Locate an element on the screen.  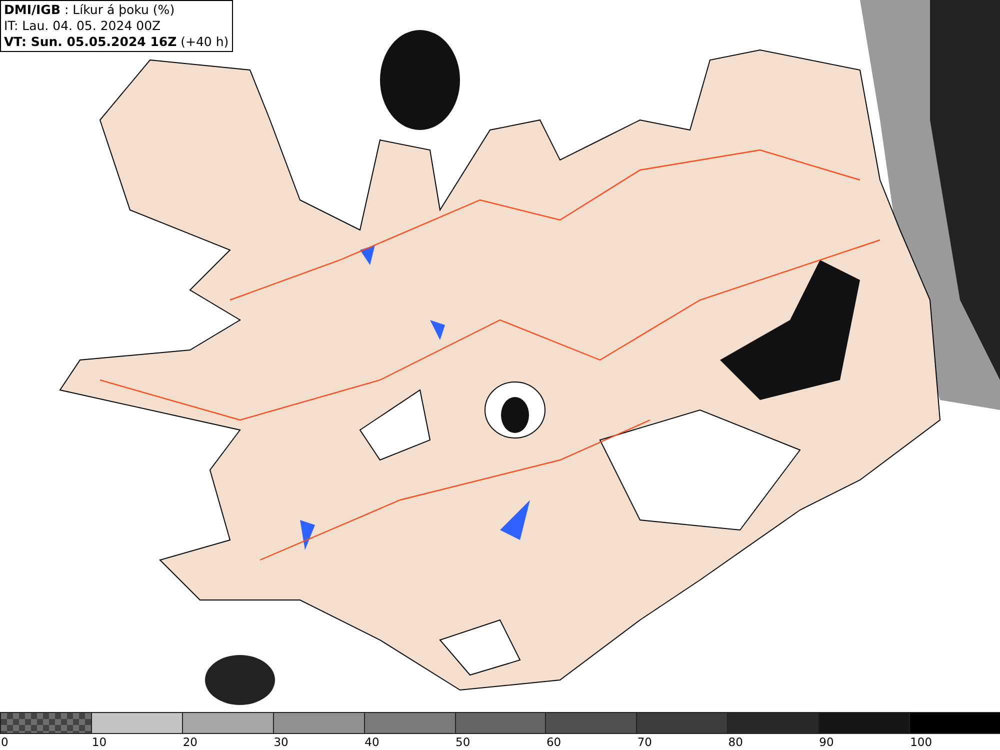
legend-label: 0 is located at coordinates (5, 742).